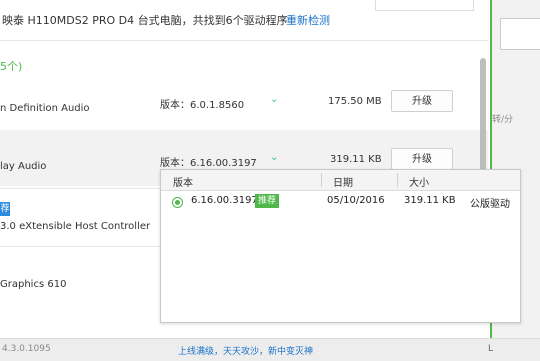 This screenshot has width=540, height=361. I want to click on status-bar: 4.3.0.1095 上线满级，天天攻沙，新中变灭神 L, so click(270, 349).